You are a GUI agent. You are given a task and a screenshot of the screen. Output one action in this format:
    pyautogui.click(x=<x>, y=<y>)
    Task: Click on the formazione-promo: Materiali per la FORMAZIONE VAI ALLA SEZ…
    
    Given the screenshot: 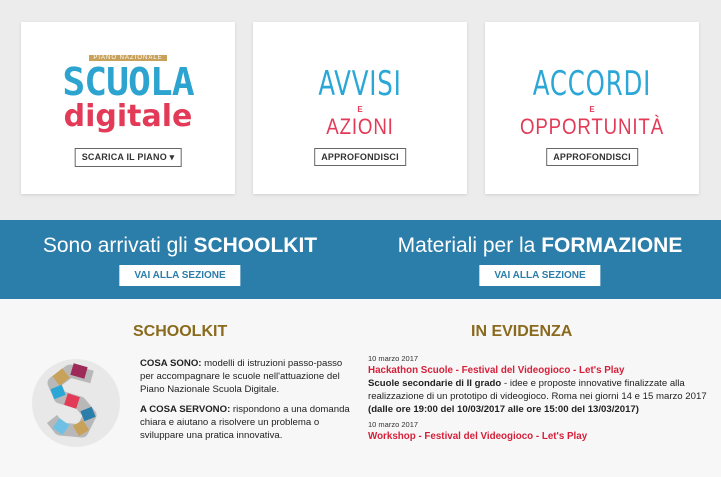 What is the action you would take?
    pyautogui.click(x=540, y=259)
    